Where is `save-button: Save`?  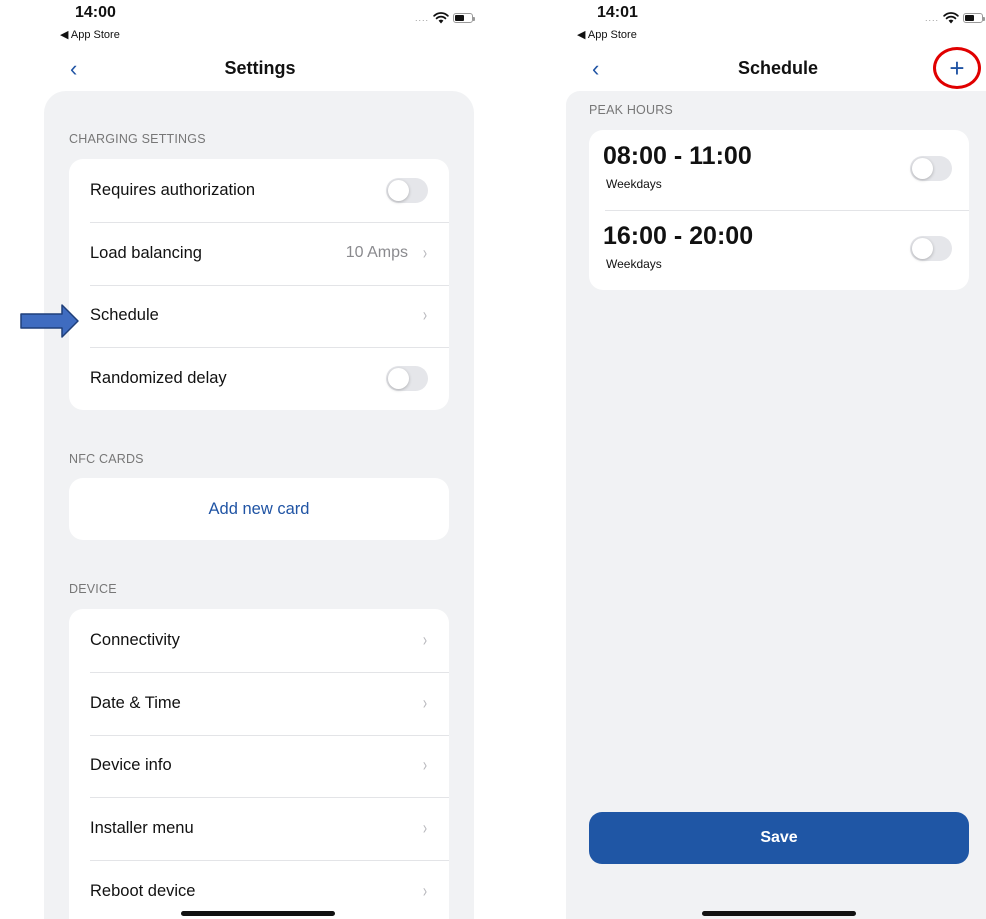 save-button: Save is located at coordinates (779, 838).